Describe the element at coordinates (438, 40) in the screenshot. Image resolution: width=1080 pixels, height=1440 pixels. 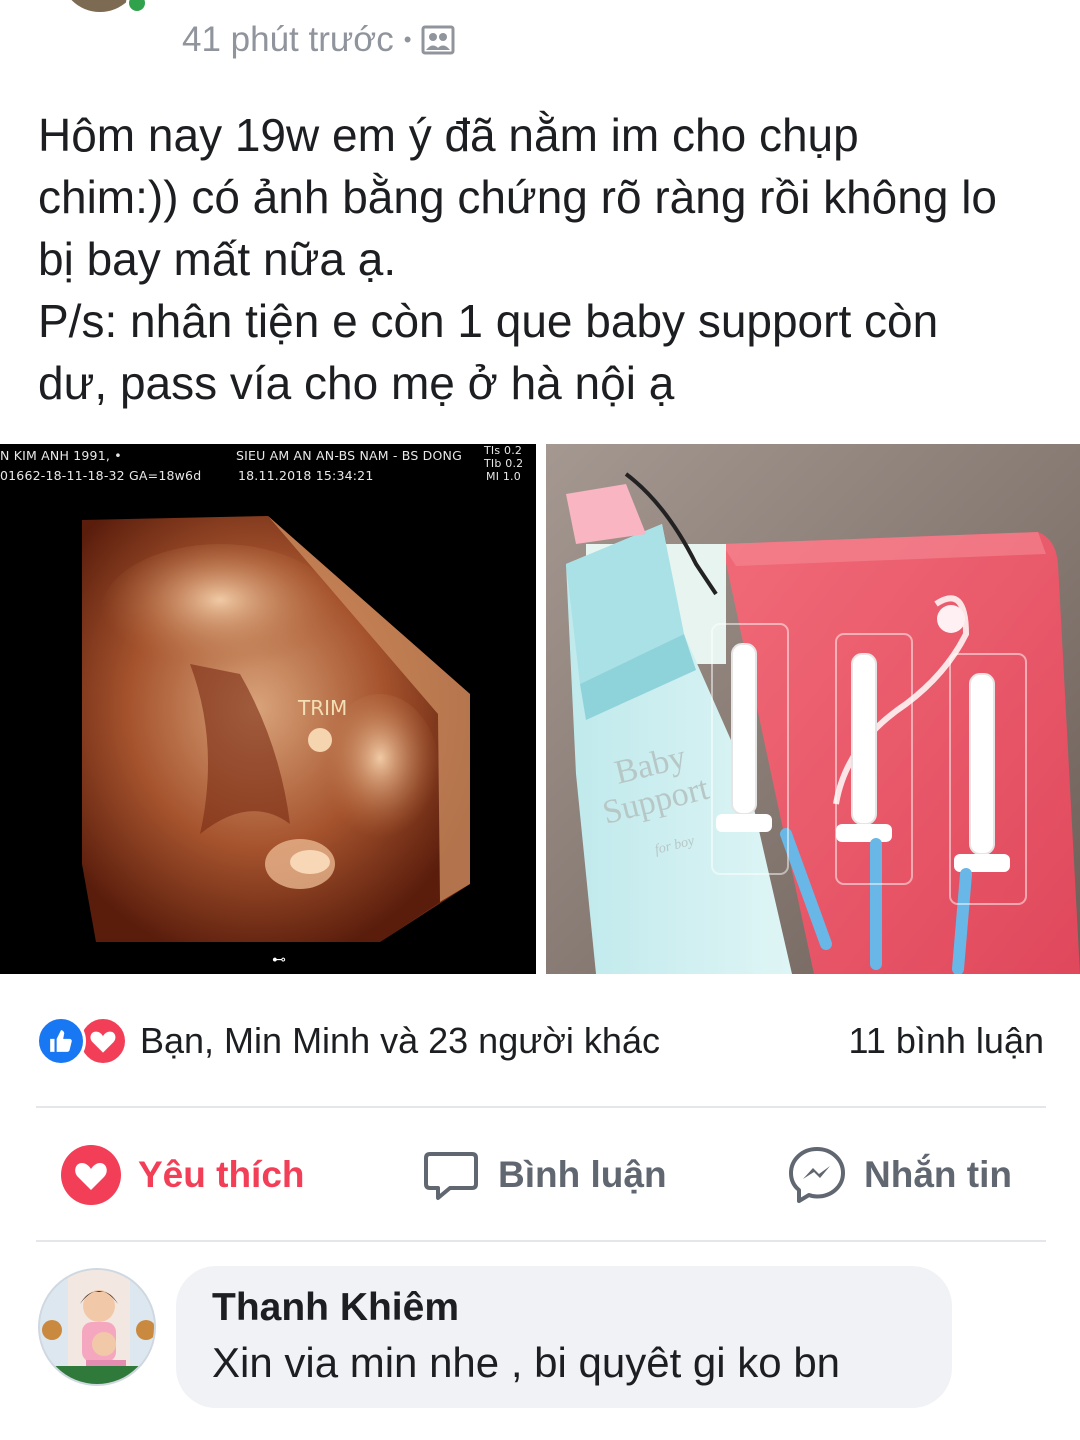
I see `group-privacy-icon` at that location.